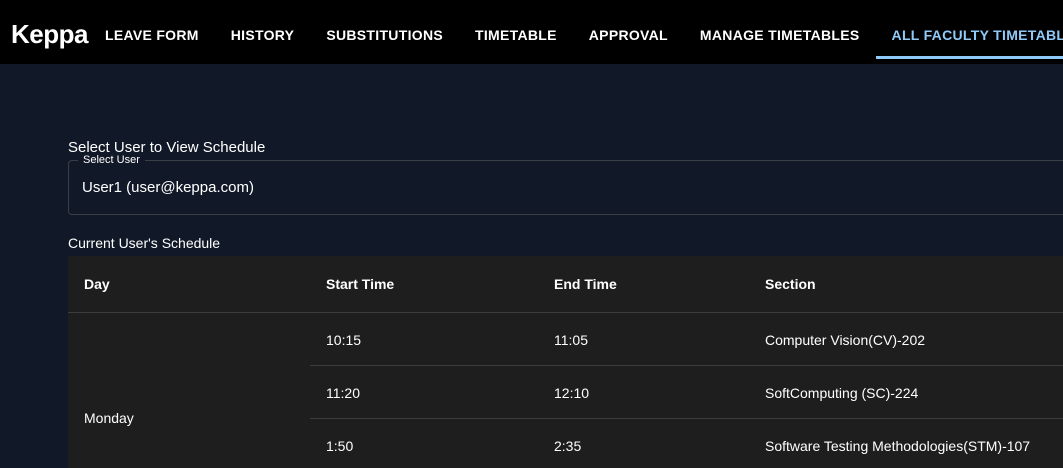  What do you see at coordinates (344, 340) in the screenshot?
I see `start-time-cell: 10:15` at bounding box center [344, 340].